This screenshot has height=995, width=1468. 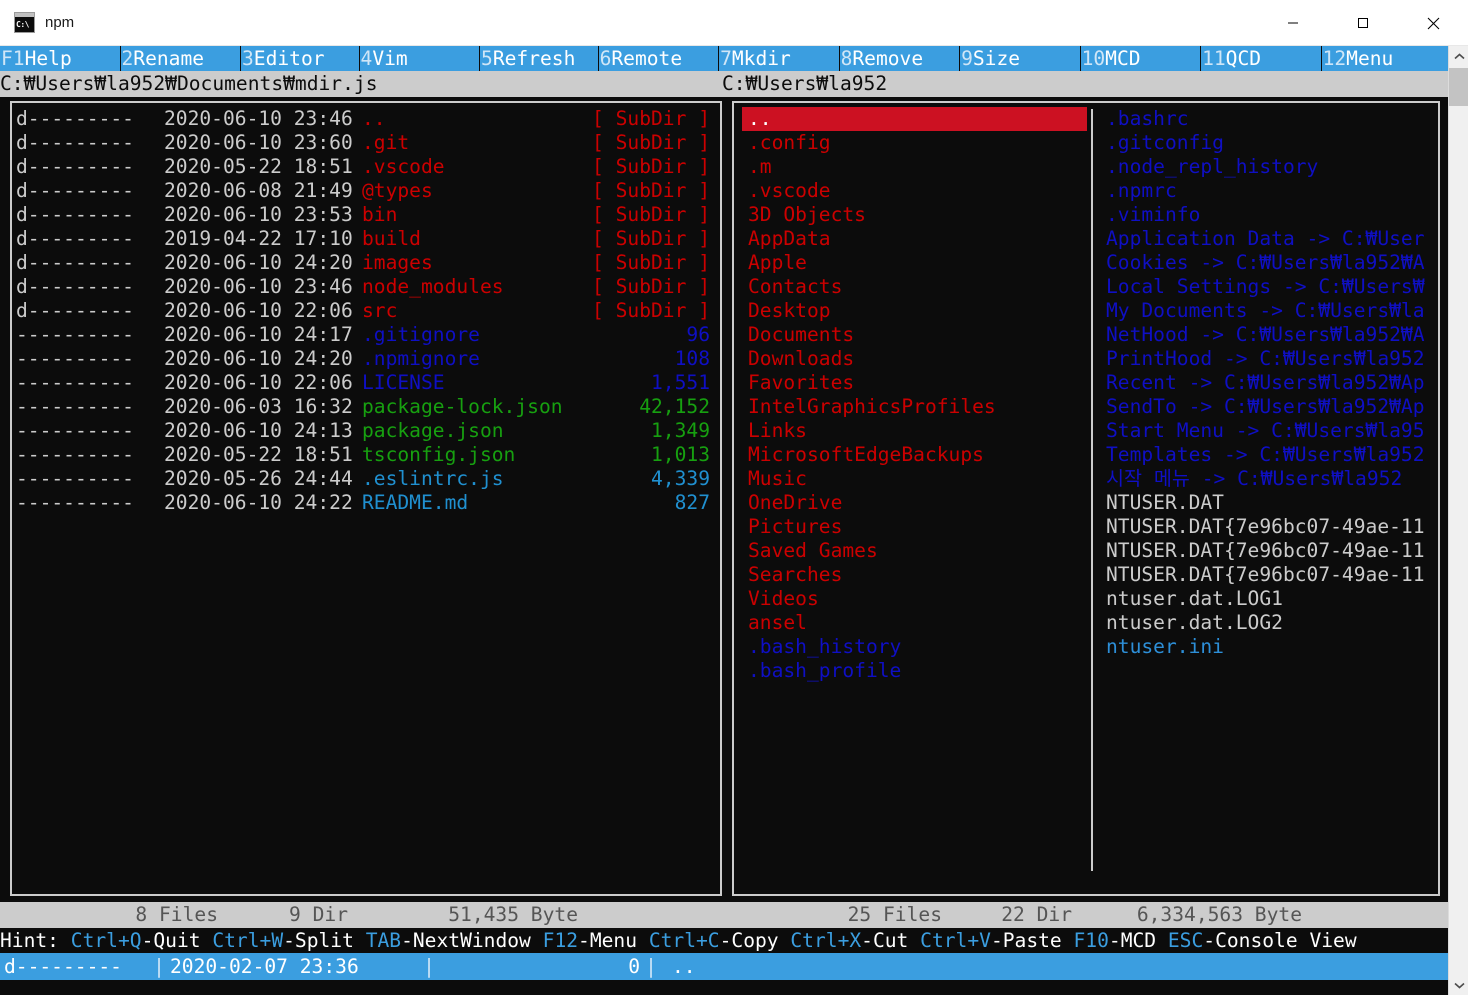 What do you see at coordinates (75, 214) in the screenshot?
I see `row-attributes: d---------` at bounding box center [75, 214].